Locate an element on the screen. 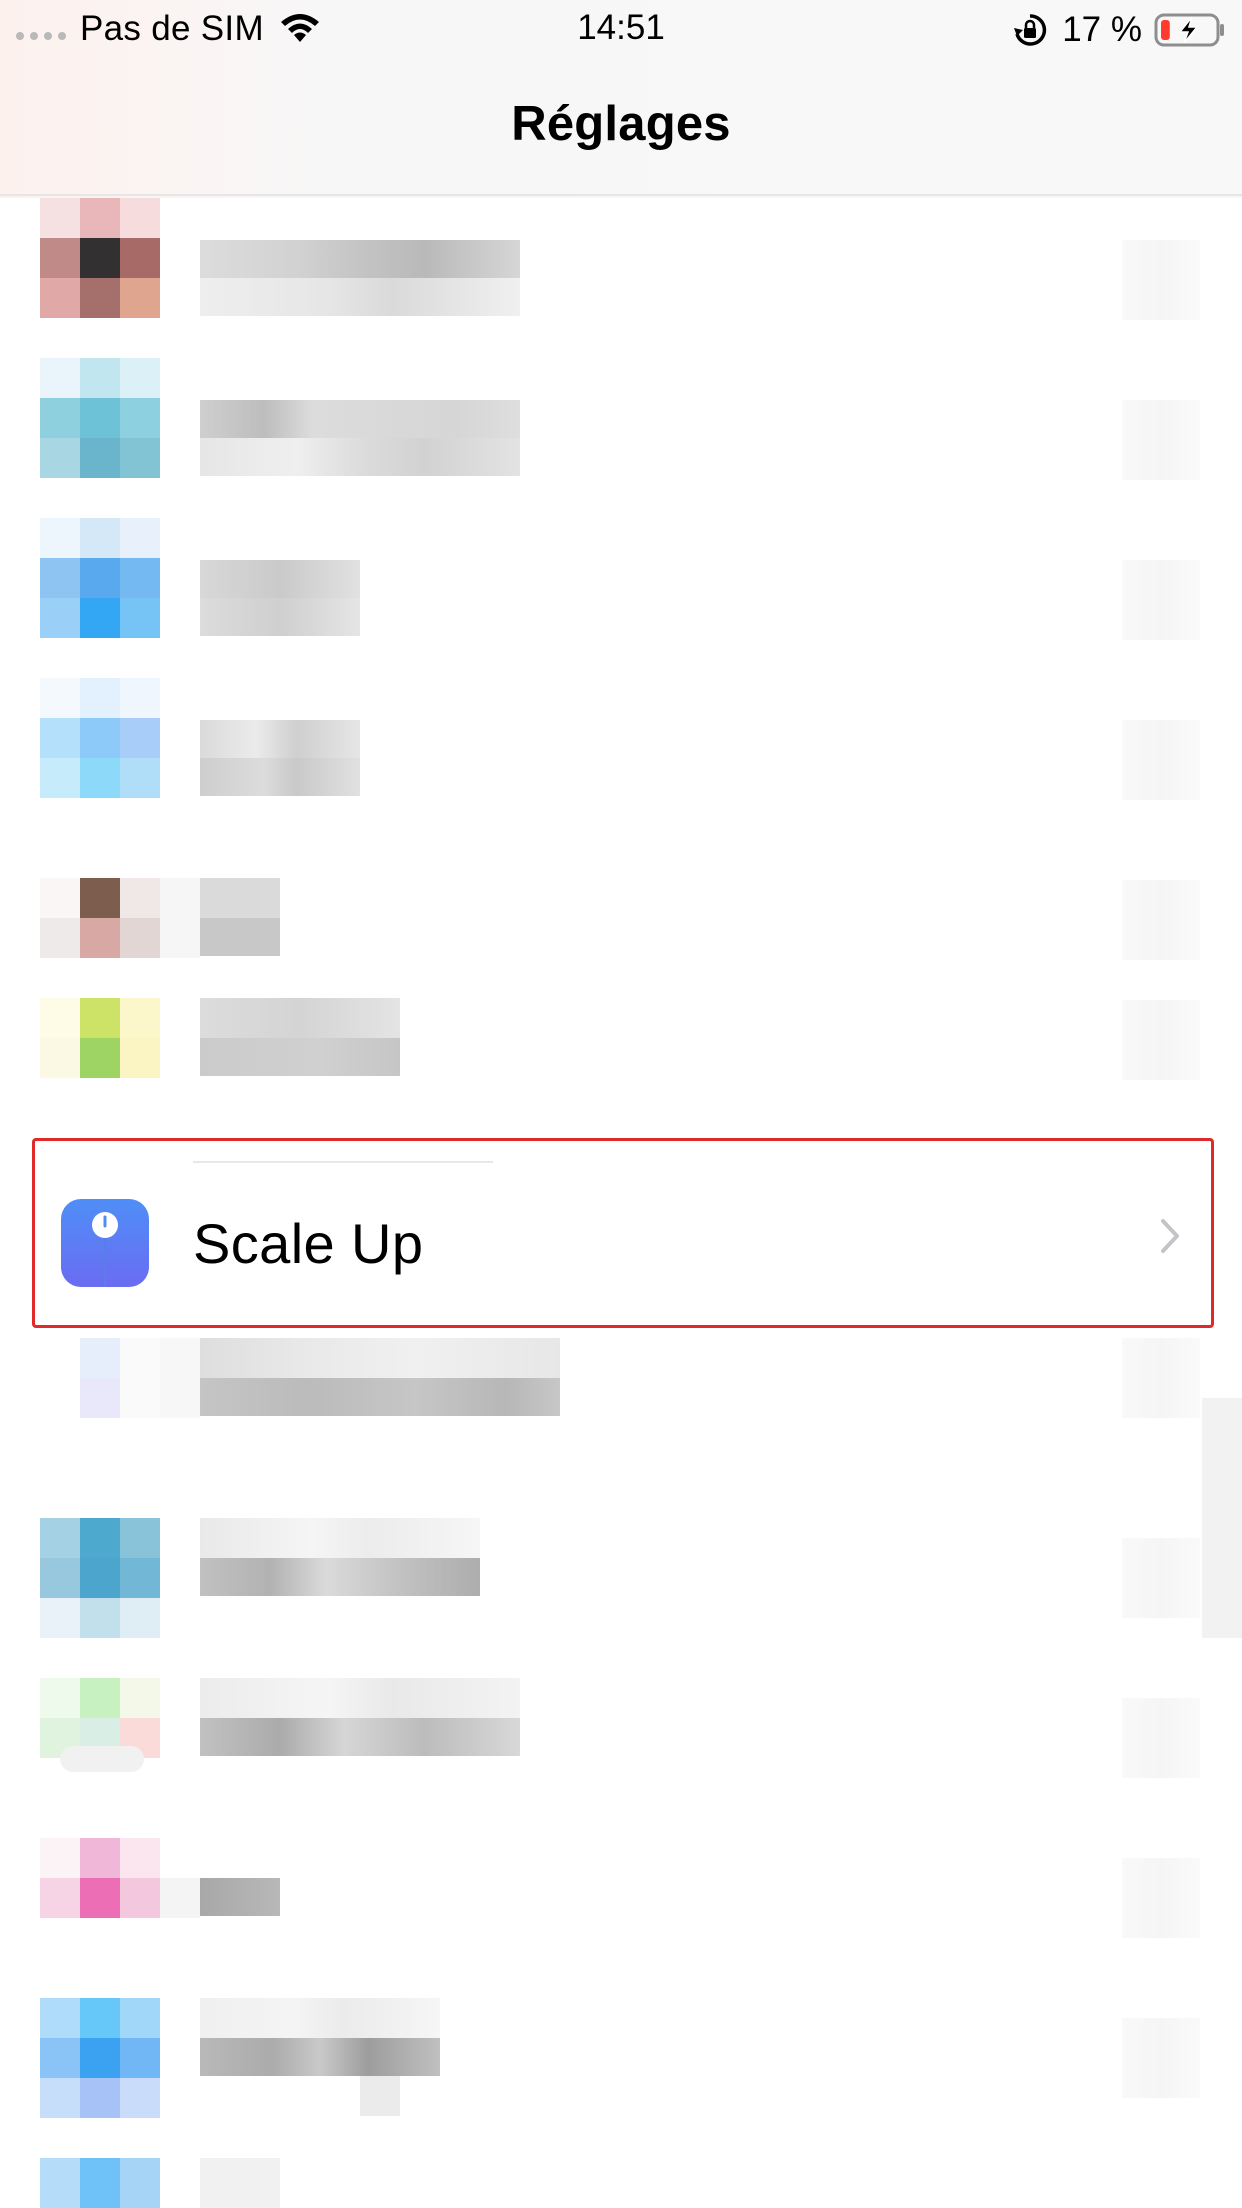  page-title: Réglages is located at coordinates (621, 124).